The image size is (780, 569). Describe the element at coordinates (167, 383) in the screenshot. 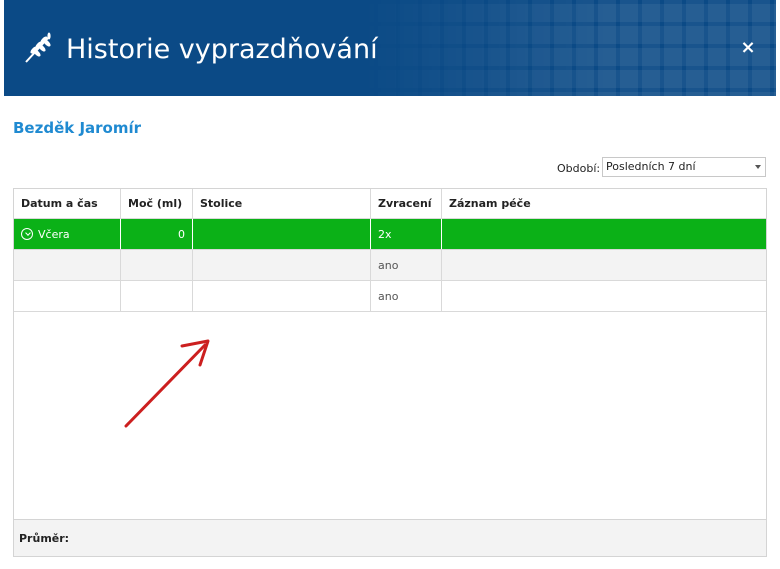

I see `annotation-arrow-icon` at that location.